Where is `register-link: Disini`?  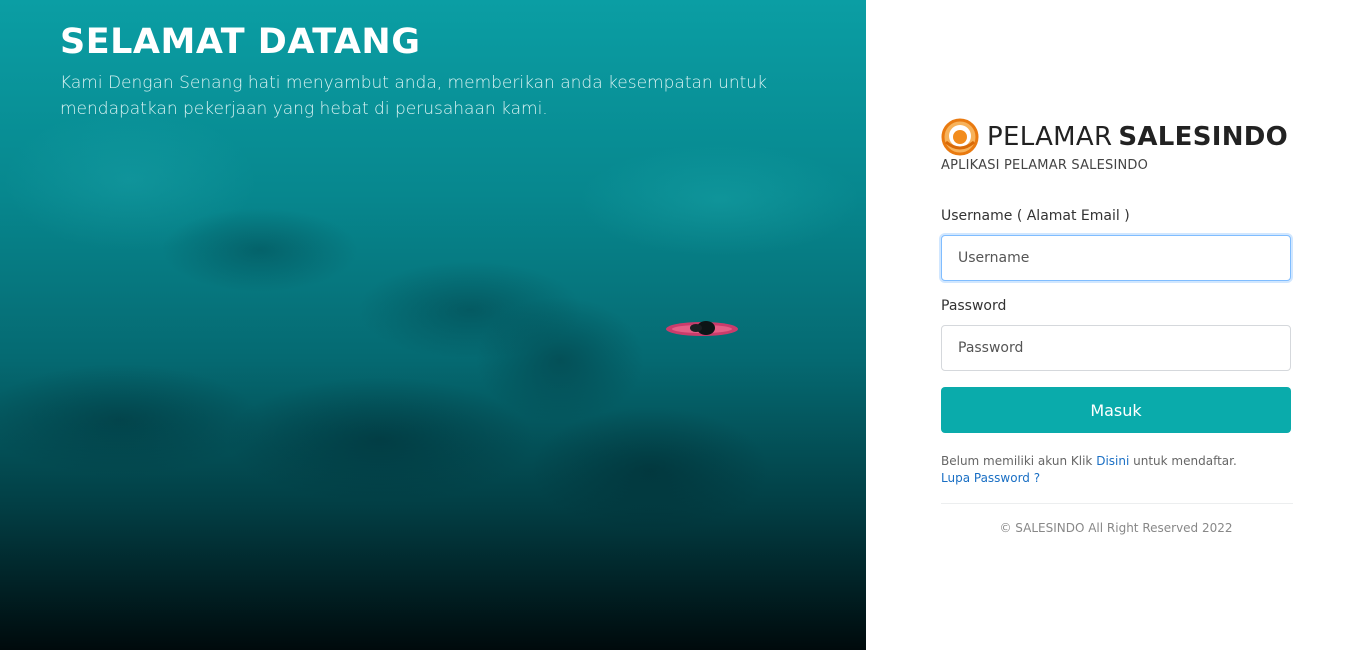
register-link: Disini is located at coordinates (1112, 461).